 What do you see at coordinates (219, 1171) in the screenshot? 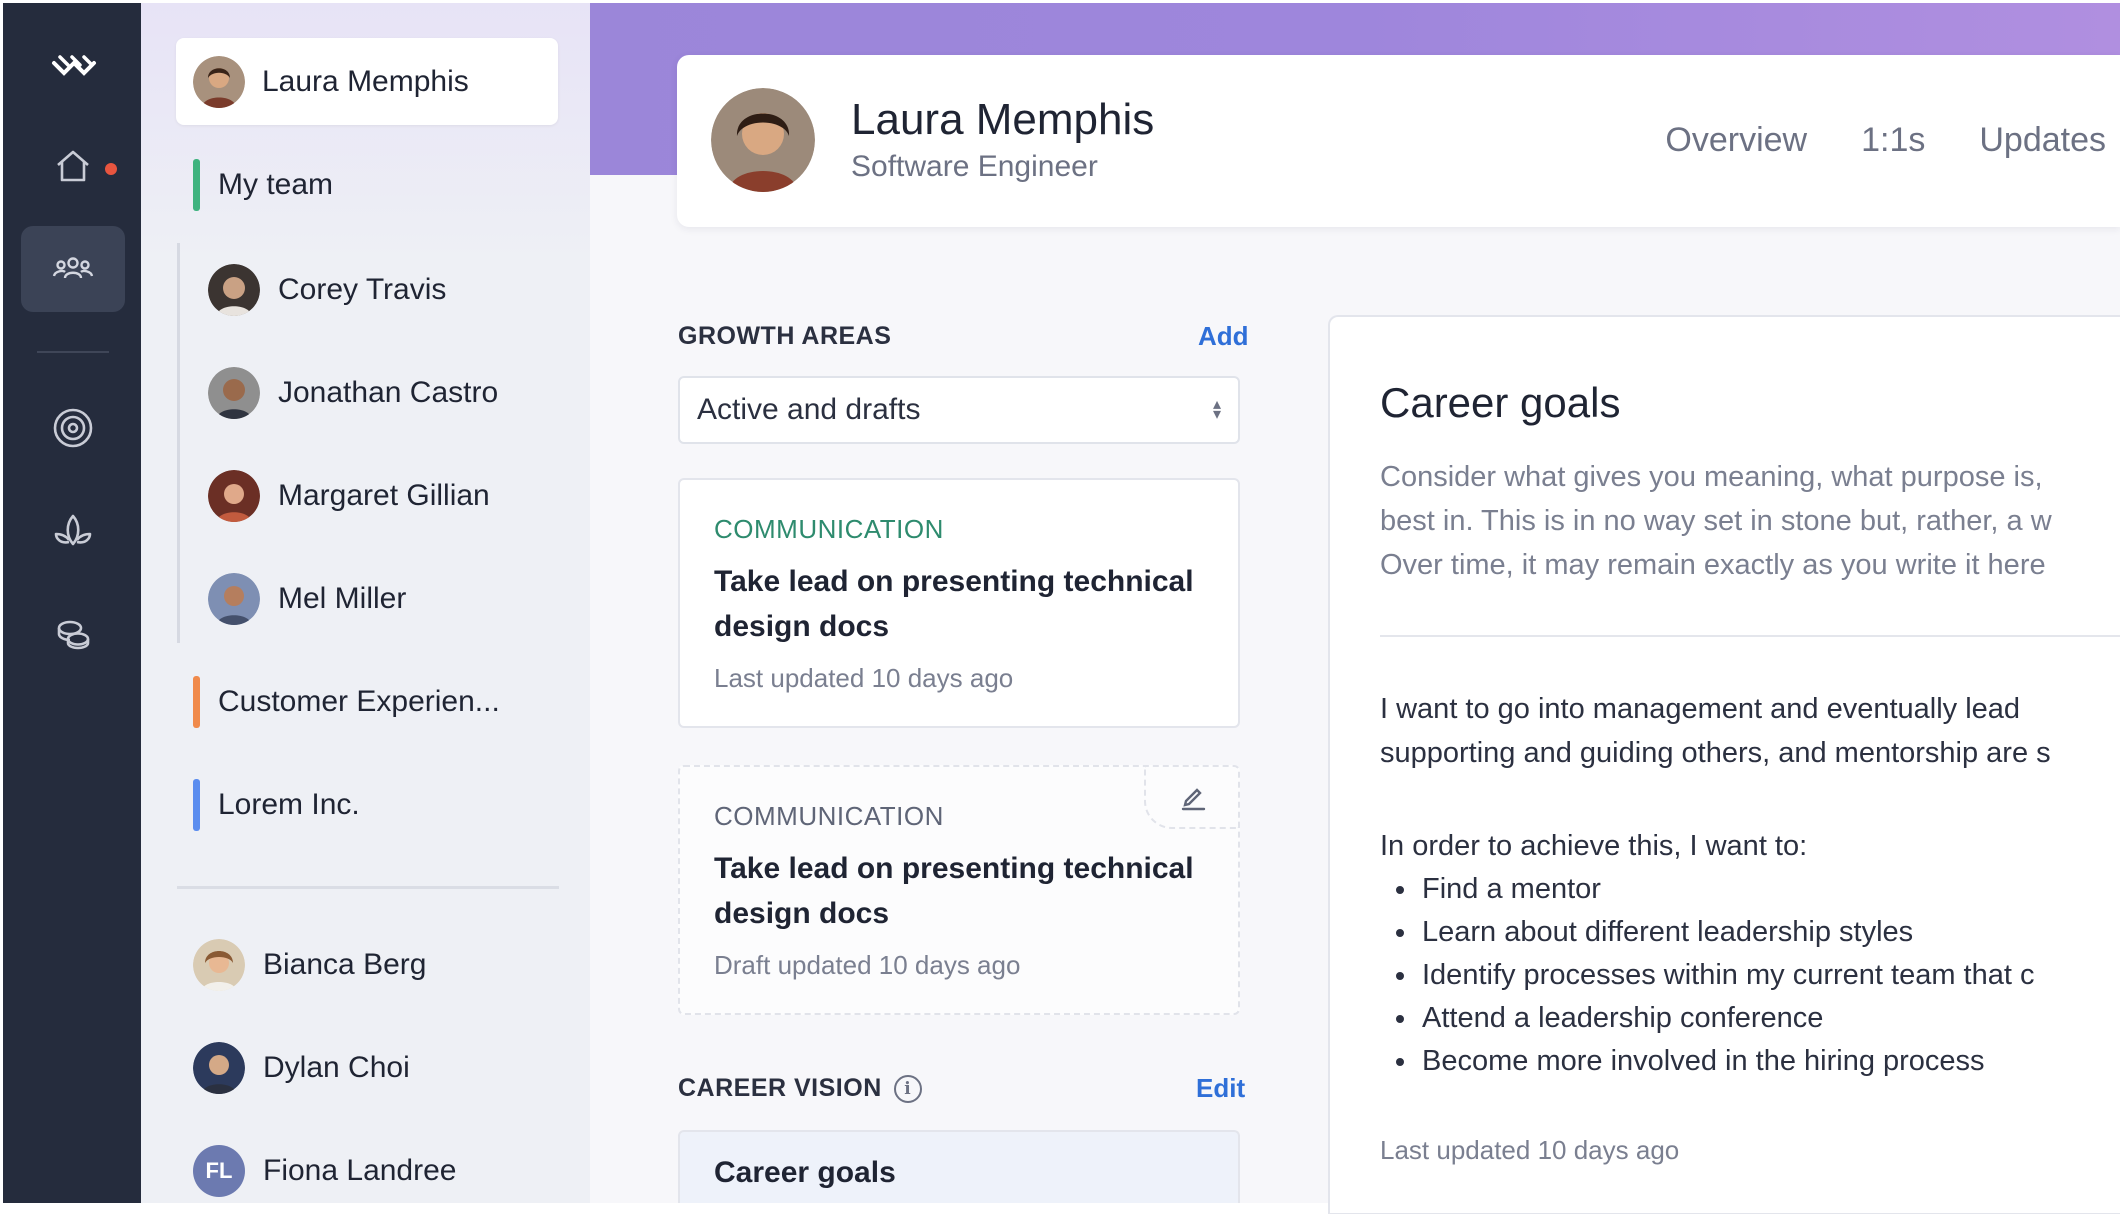
I see `avatar-initials: FL` at bounding box center [219, 1171].